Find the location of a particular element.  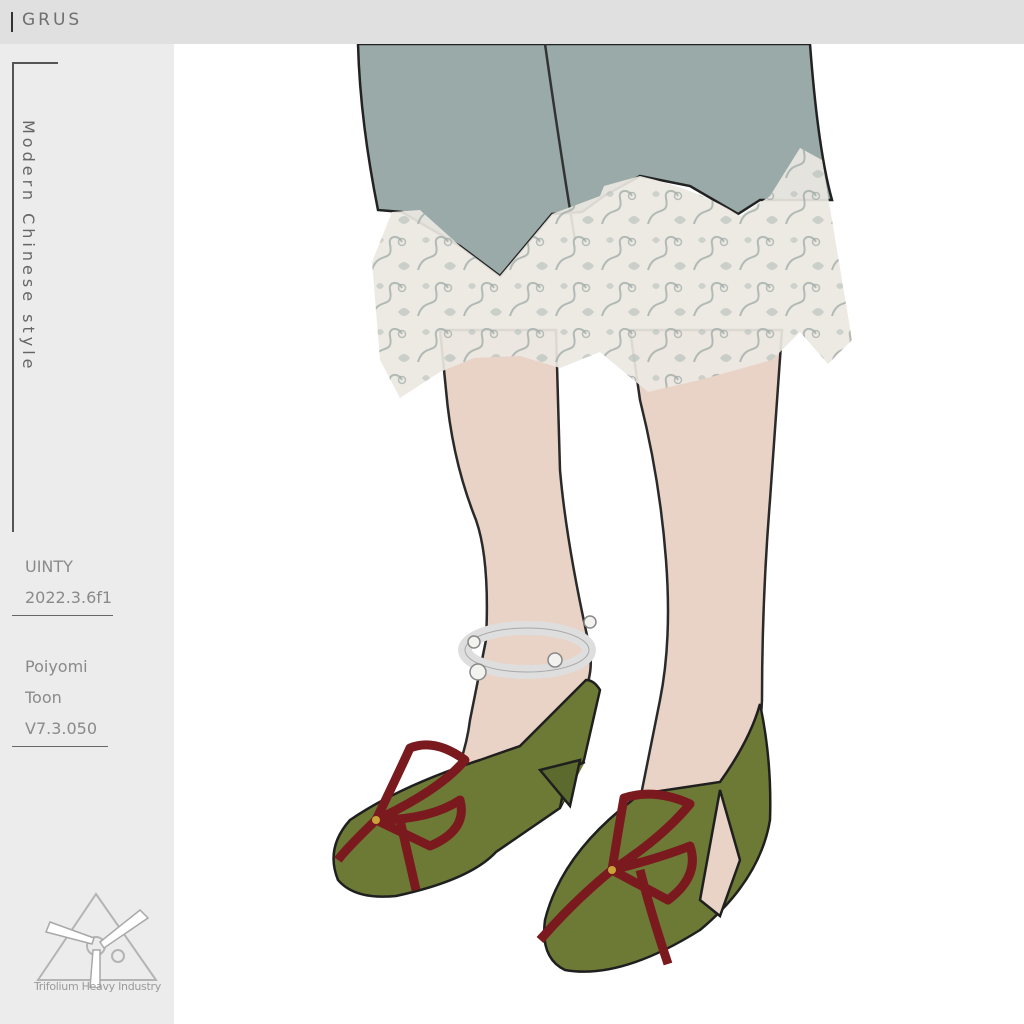

shader-rule is located at coordinates (60, 746).